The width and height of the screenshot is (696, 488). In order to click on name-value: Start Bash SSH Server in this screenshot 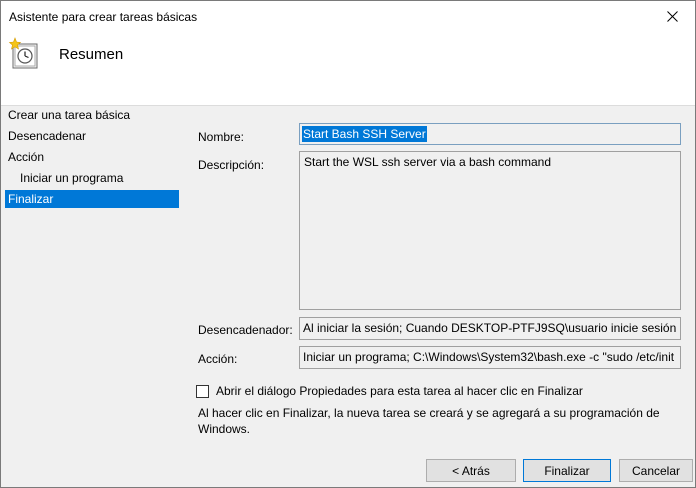, I will do `click(364, 134)`.